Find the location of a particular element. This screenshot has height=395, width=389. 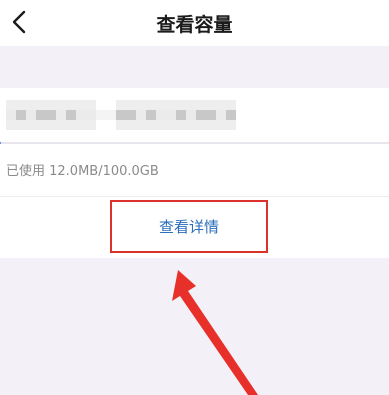

page-title: 查看容量 is located at coordinates (194, 25).